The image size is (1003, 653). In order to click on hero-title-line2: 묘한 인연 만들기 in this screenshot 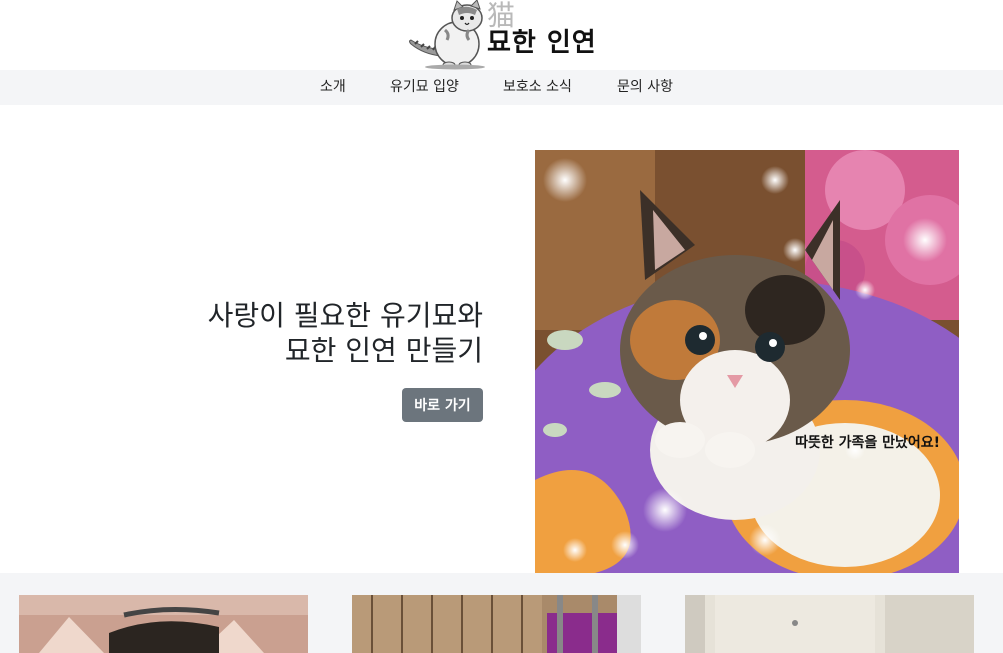, I will do `click(383, 350)`.